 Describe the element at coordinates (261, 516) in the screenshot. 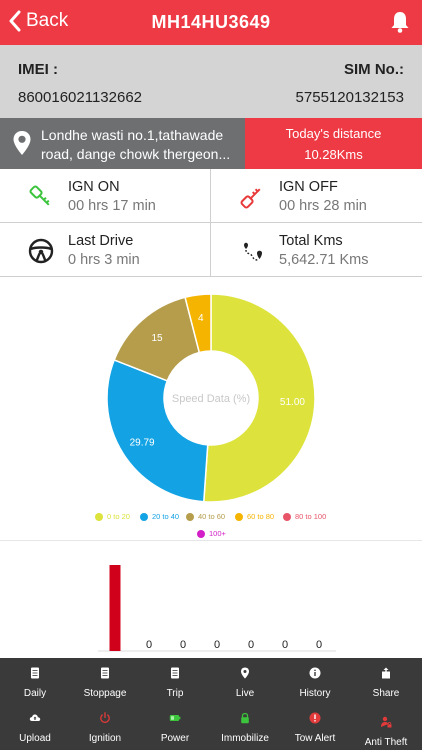

I see `legend-label: 60 to 80` at that location.